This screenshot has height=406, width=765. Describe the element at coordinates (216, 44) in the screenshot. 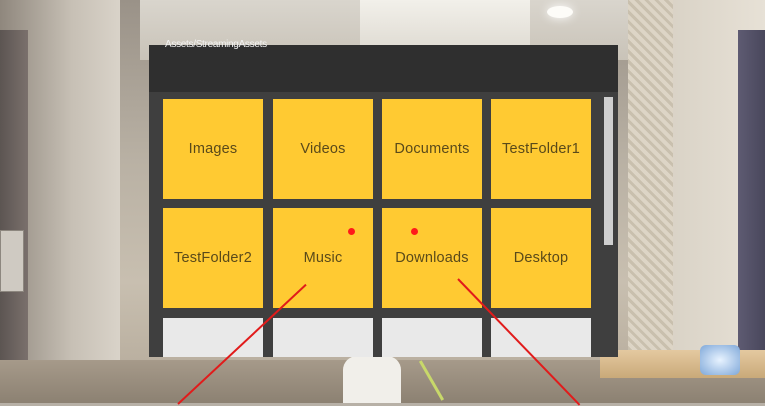

I see `current-path: Assets/StreamingAssets` at that location.